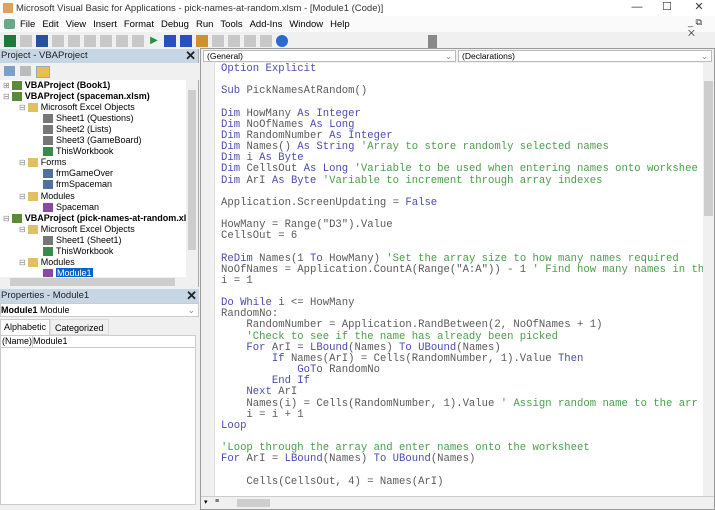  I want to click on procedure-combo: (Declarations) ⌄, so click(585, 56).